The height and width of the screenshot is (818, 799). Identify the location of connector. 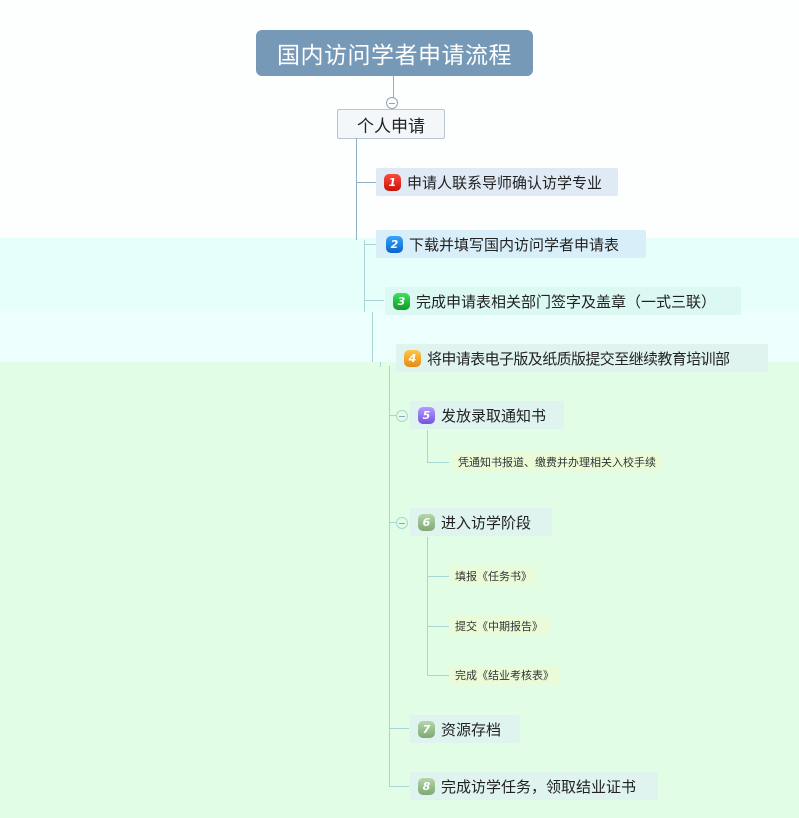
(393, 87).